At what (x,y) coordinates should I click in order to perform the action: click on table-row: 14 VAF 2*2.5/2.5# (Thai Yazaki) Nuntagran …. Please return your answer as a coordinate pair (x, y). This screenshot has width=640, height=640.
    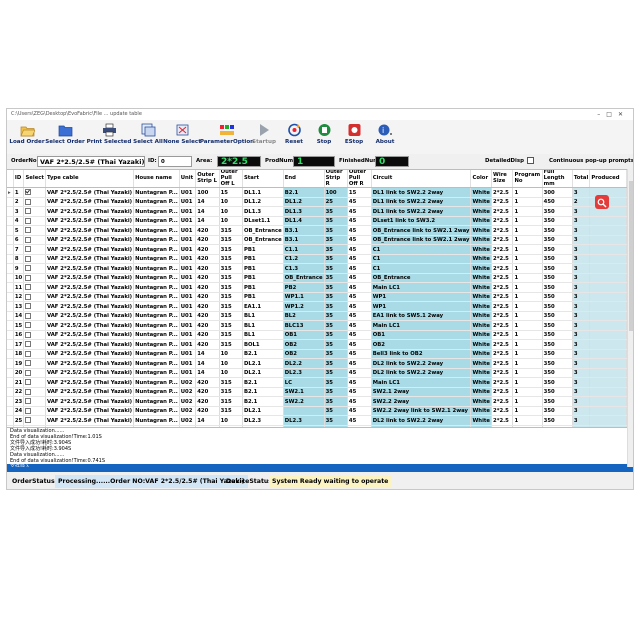
    Looking at the image, I should click on (317, 316).